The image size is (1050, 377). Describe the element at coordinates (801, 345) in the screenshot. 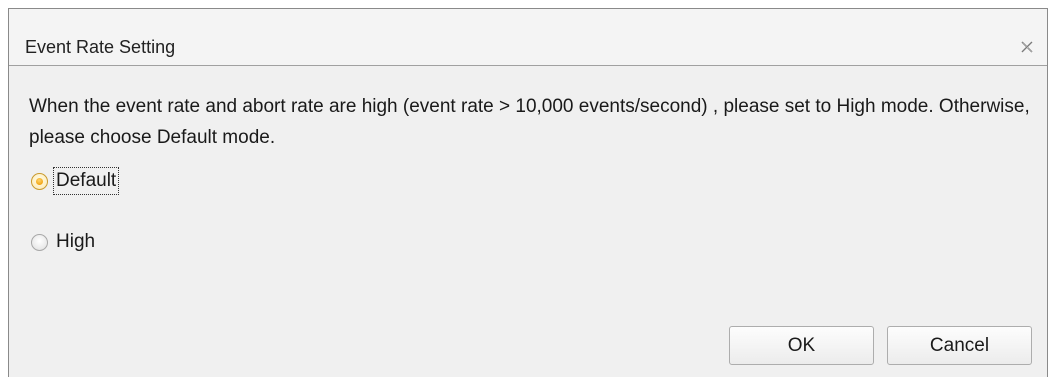

I see `ok-button: OK` at that location.